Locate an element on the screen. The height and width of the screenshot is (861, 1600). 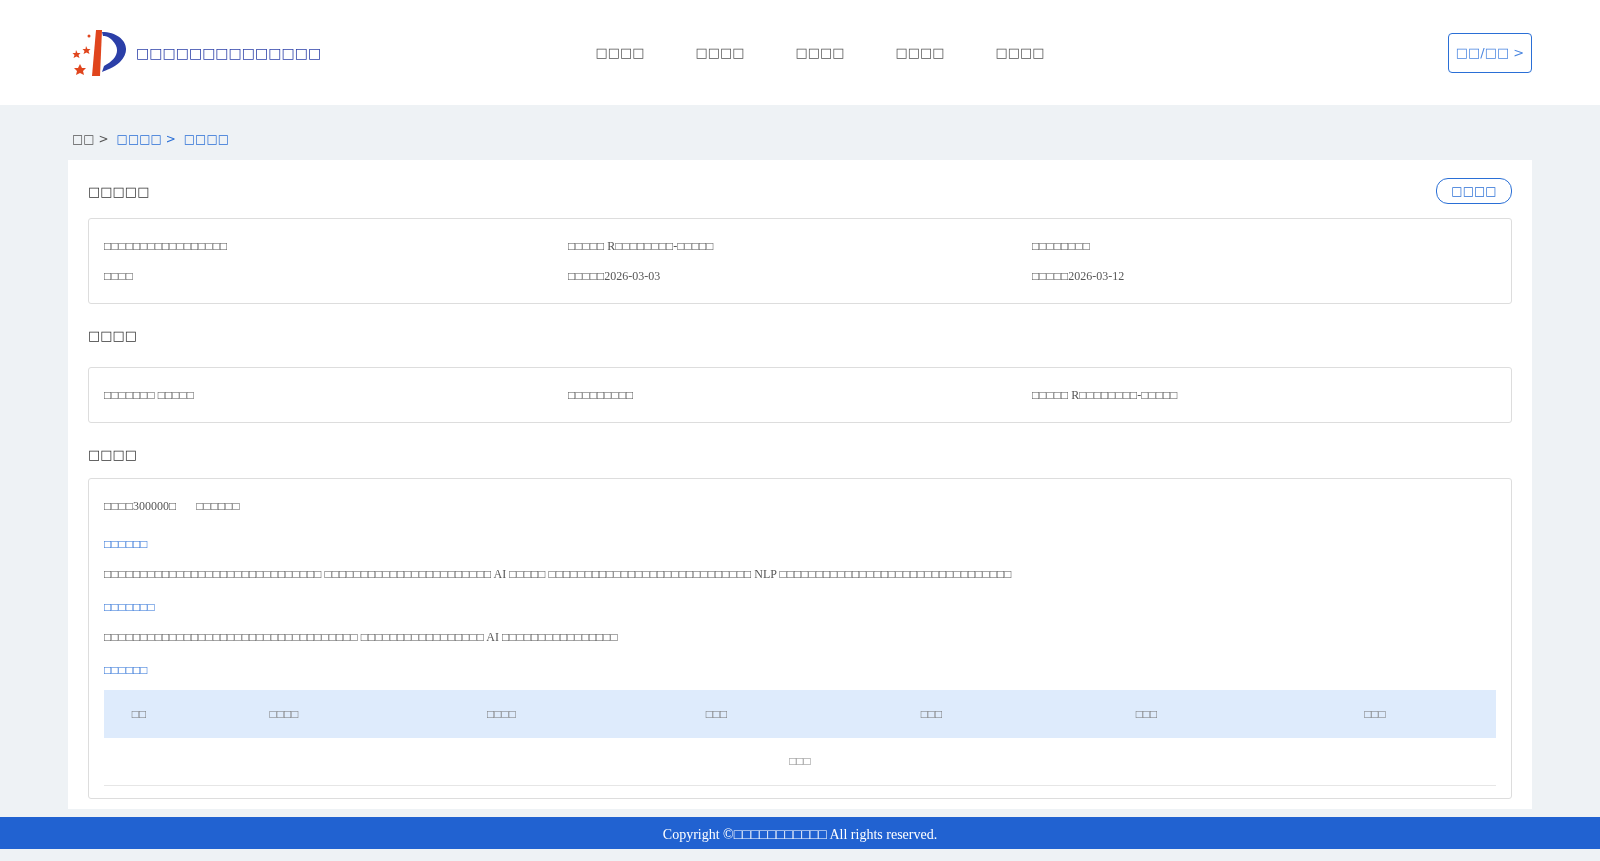
paragraph: □□□□□□□□□□□□□□□□□□□□□□□□□□□□□□ □□□□□□□□□□□□□□□□□□□□□□□ AI □□□□□ □□□□□□□□□□□□□□□□□□□□□□□□□□□□ NLP □□□□□□□□□□□□□□□□□□□□□□□□□□□□□□□□ is located at coordinates (558, 574).